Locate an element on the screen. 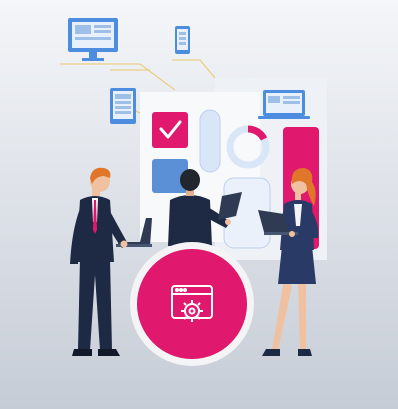 The height and width of the screenshot is (409, 398). gear-badge is located at coordinates (192, 304).